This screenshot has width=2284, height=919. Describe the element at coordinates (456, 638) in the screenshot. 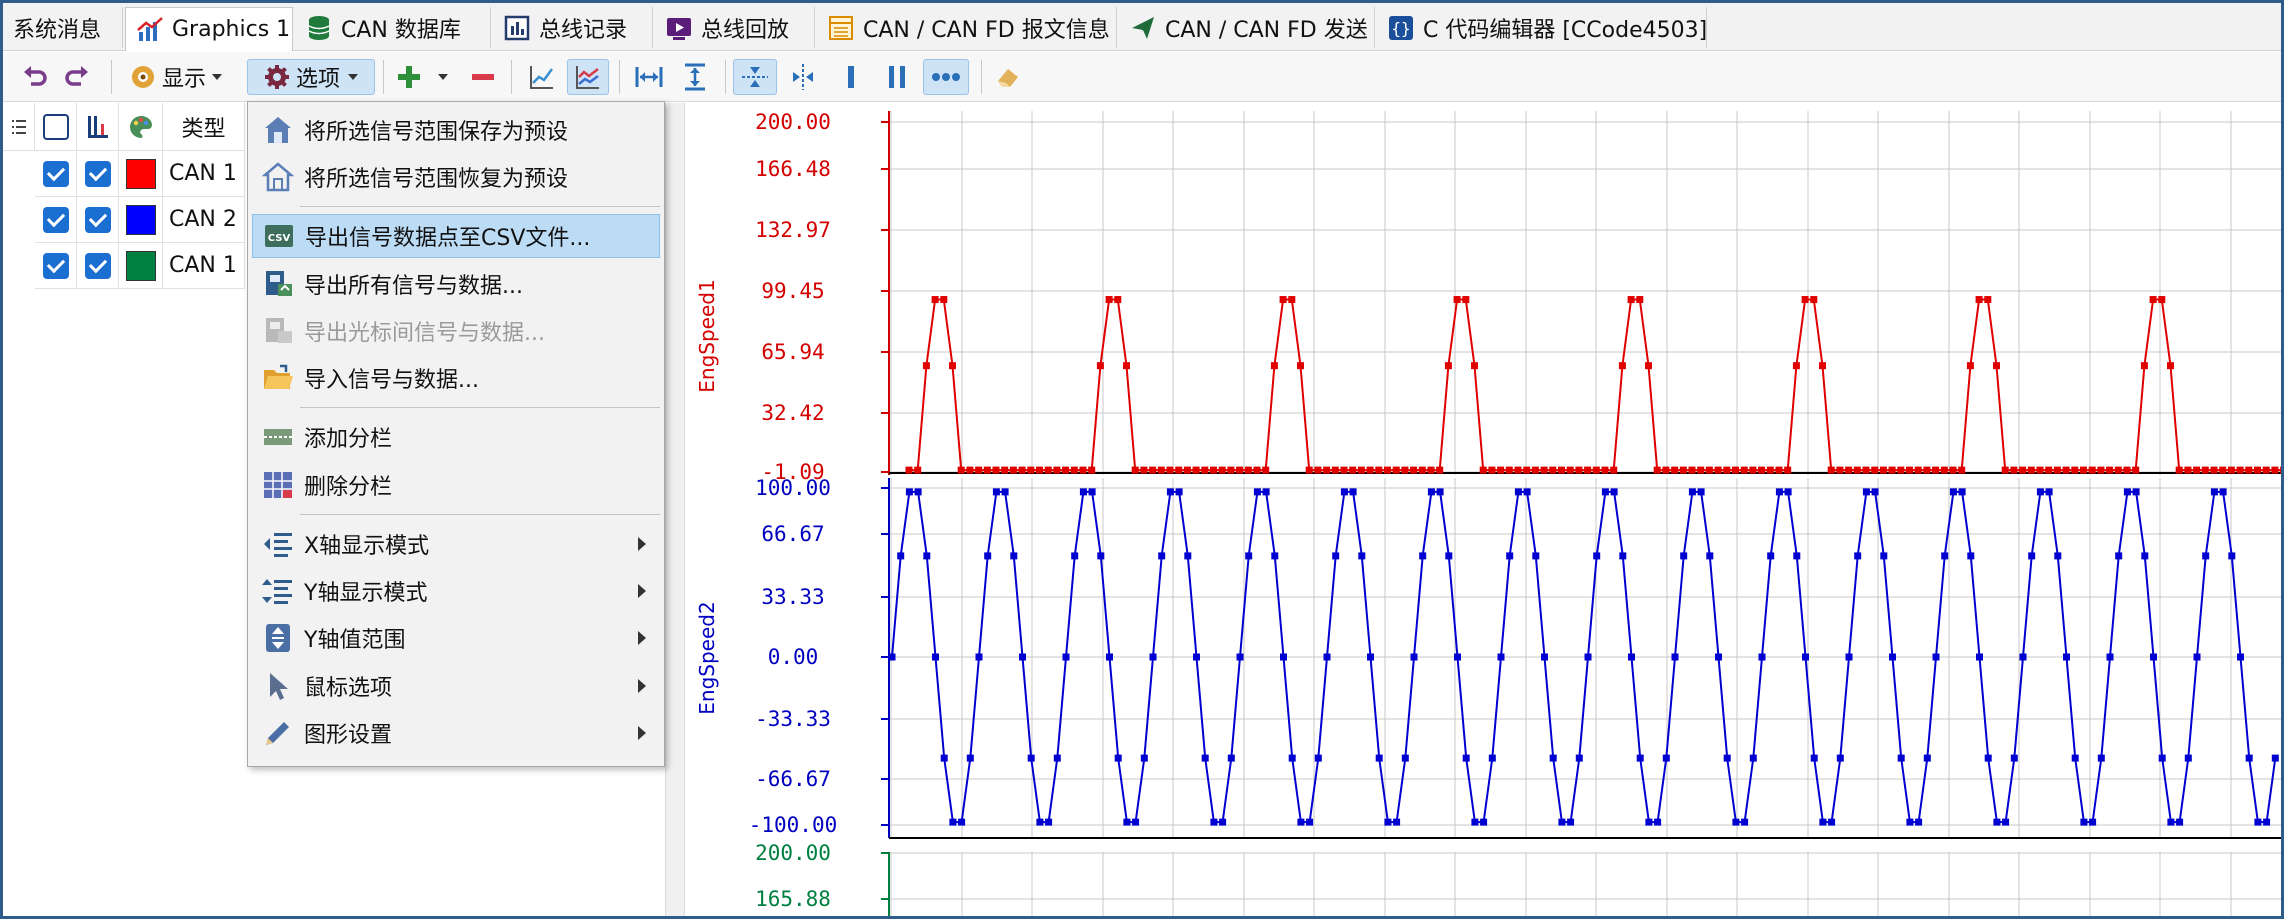

I see `menu-y-range: Y轴值范围` at that location.